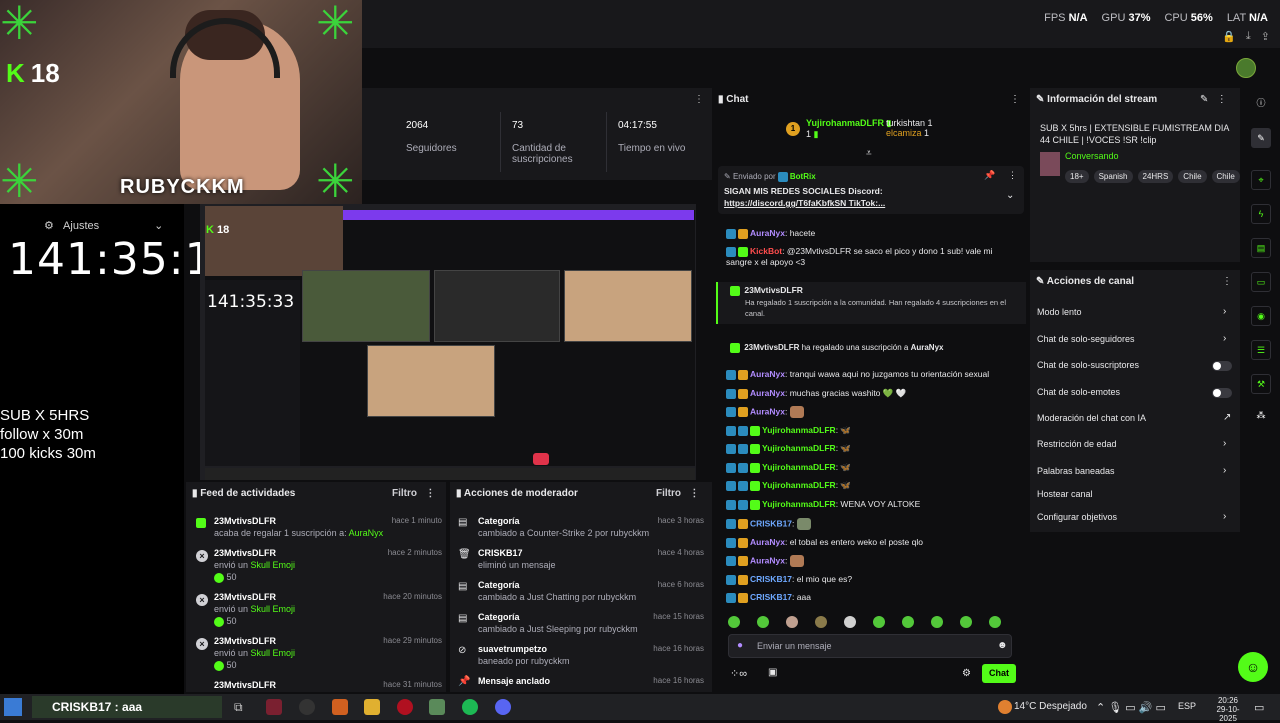 Image resolution: width=1280 pixels, height=723 pixels. What do you see at coordinates (503, 707) in the screenshot?
I see `discord-icon` at bounding box center [503, 707].